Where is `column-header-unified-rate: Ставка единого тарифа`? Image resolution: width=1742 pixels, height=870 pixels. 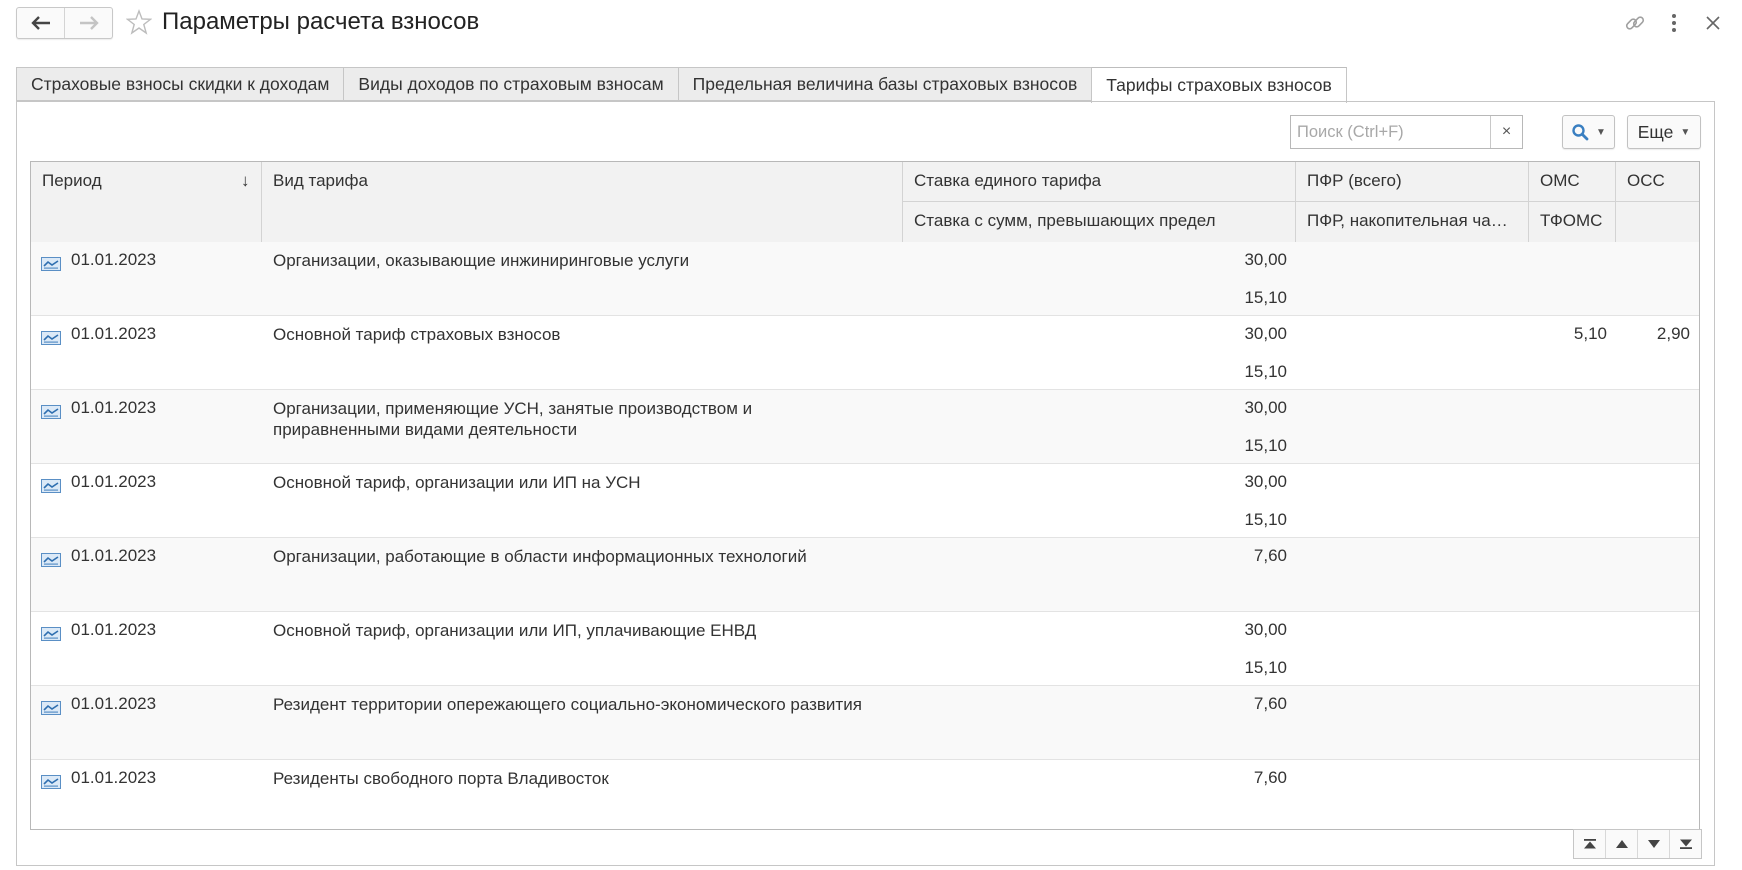
column-header-unified-rate: Ставка единого тарифа is located at coordinates (1099, 181).